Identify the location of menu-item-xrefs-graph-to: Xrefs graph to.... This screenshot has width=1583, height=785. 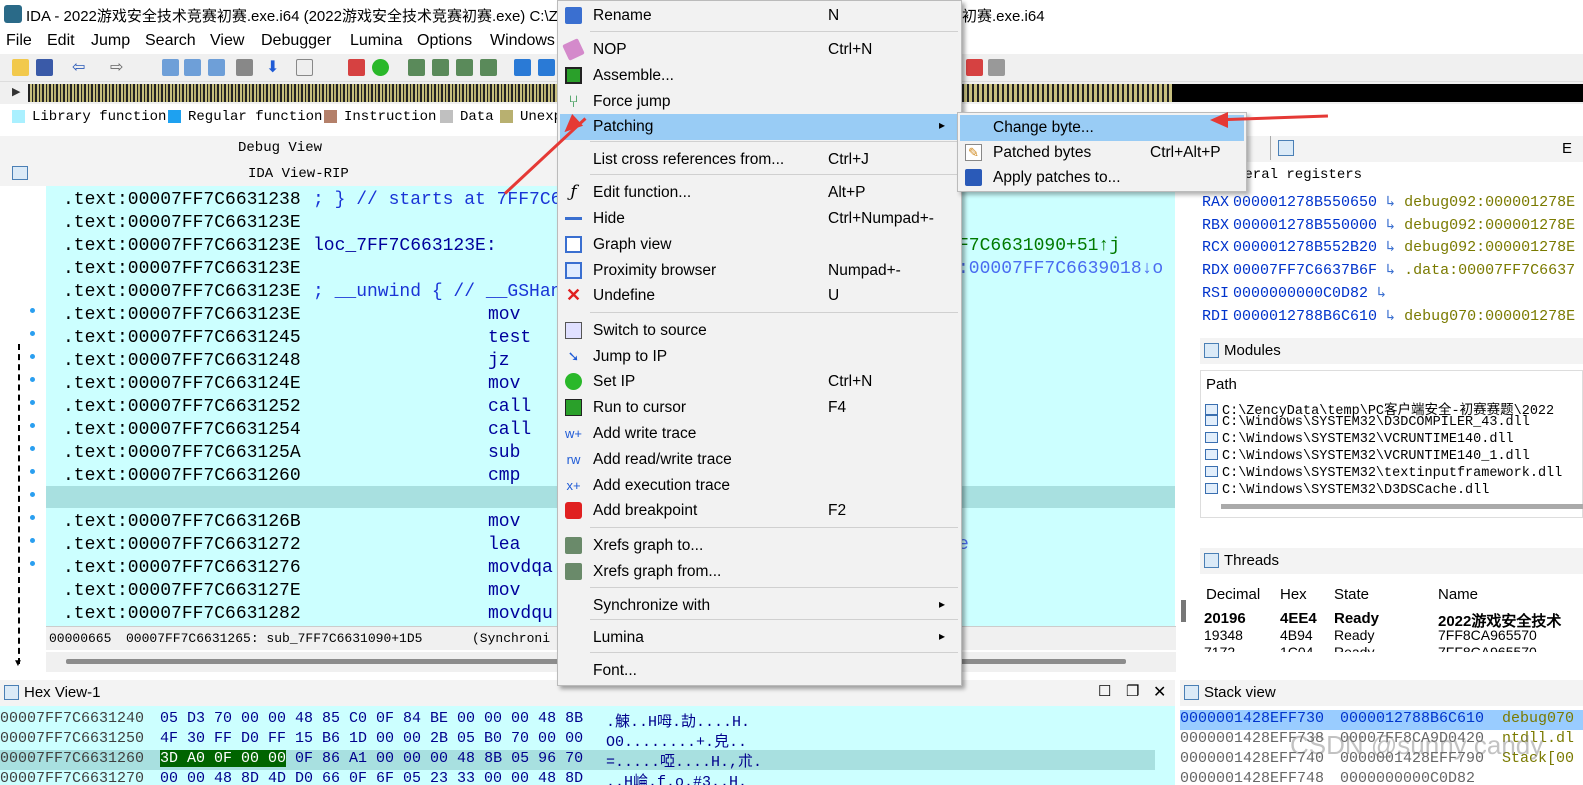
(759, 546).